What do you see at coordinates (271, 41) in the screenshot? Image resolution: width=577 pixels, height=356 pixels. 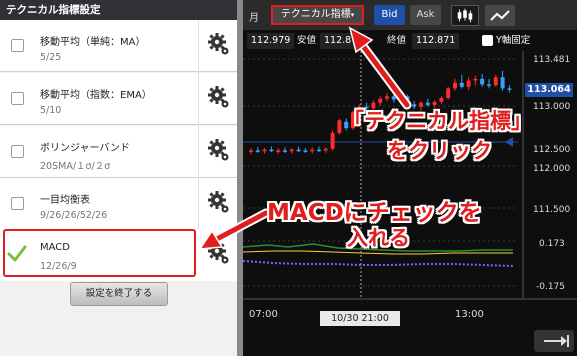 I see `open-value: 112.979` at bounding box center [271, 41].